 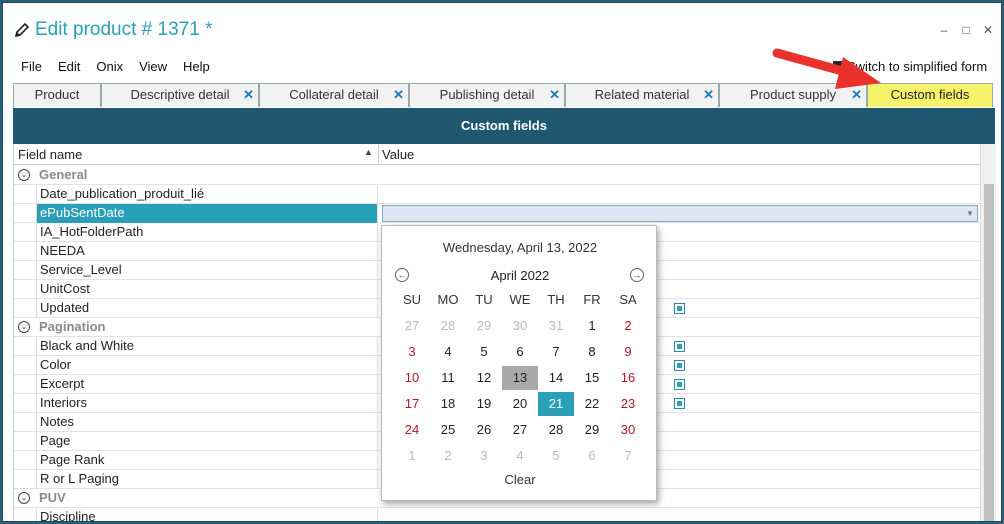 What do you see at coordinates (207, 514) in the screenshot?
I see `field-name-cell: Discipline` at bounding box center [207, 514].